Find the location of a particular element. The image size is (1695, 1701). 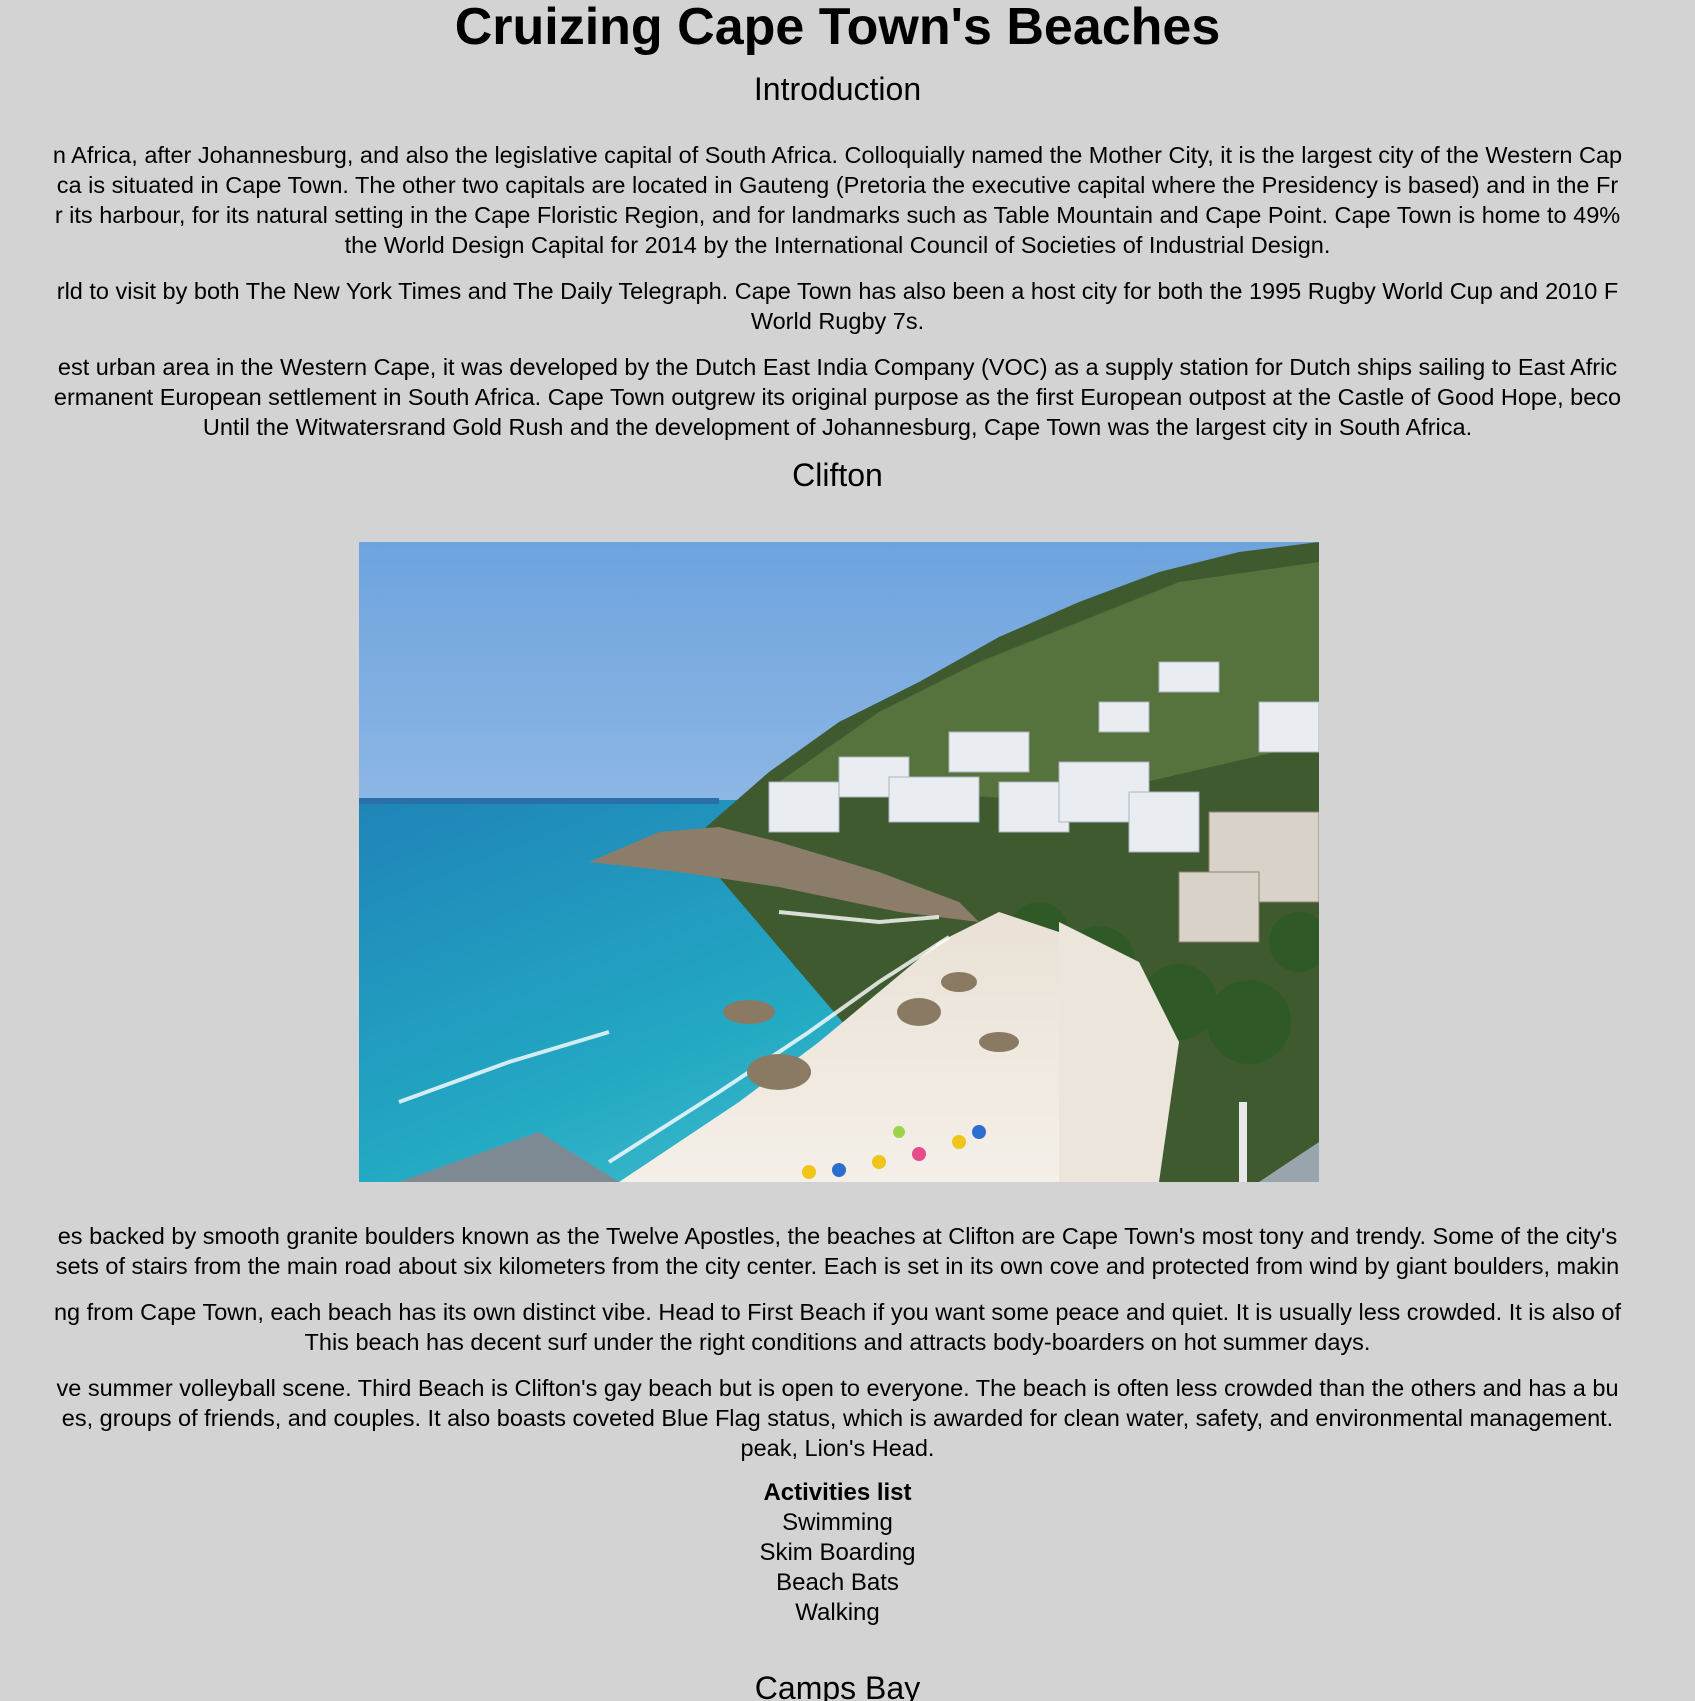

activity-item: Swimming is located at coordinates (837, 1522).